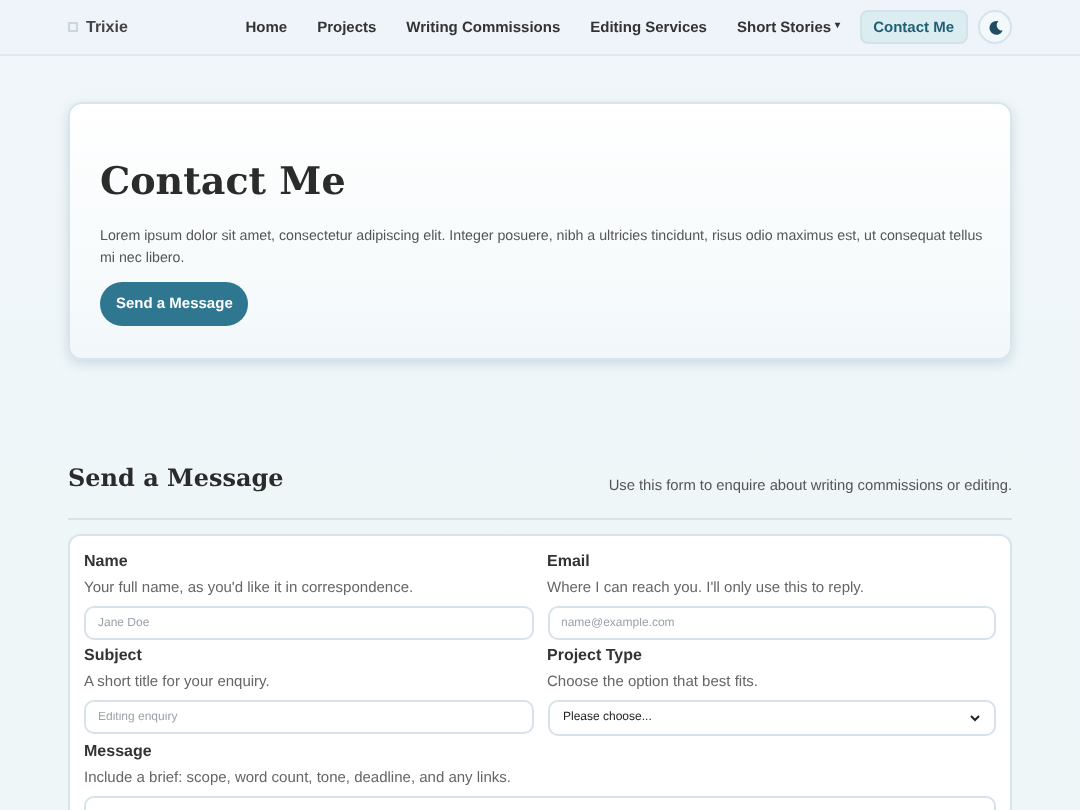 The width and height of the screenshot is (1080, 810). Describe the element at coordinates (569, 562) in the screenshot. I see `field-label: Email` at that location.